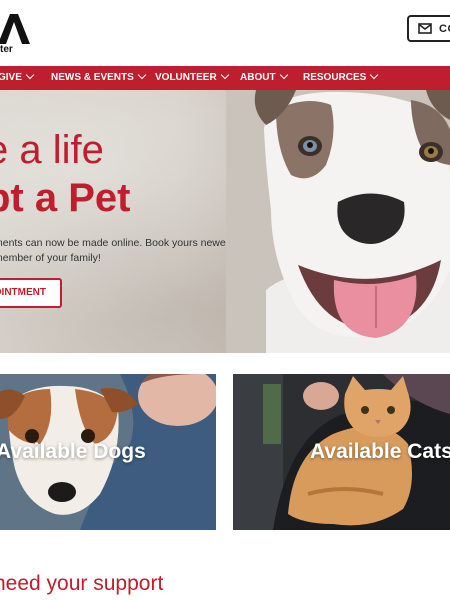 The height and width of the screenshot is (600, 450). I want to click on nav-item-about: ABOUT, so click(264, 78).